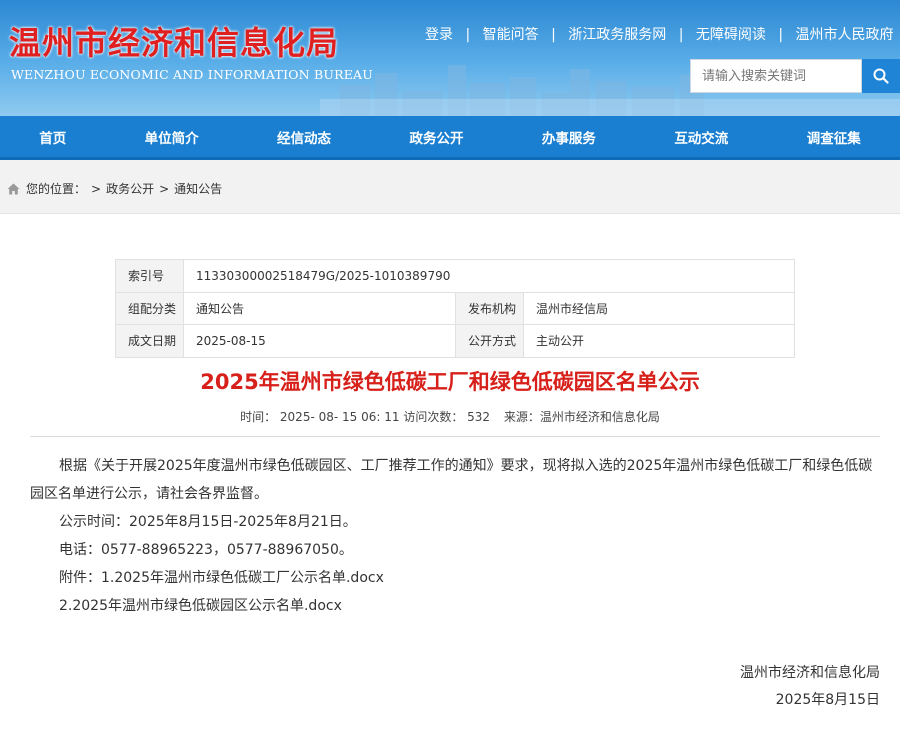  What do you see at coordinates (206, 550) in the screenshot?
I see `contact-phone: 电话：0577-88965223，0577-88967050。` at bounding box center [206, 550].